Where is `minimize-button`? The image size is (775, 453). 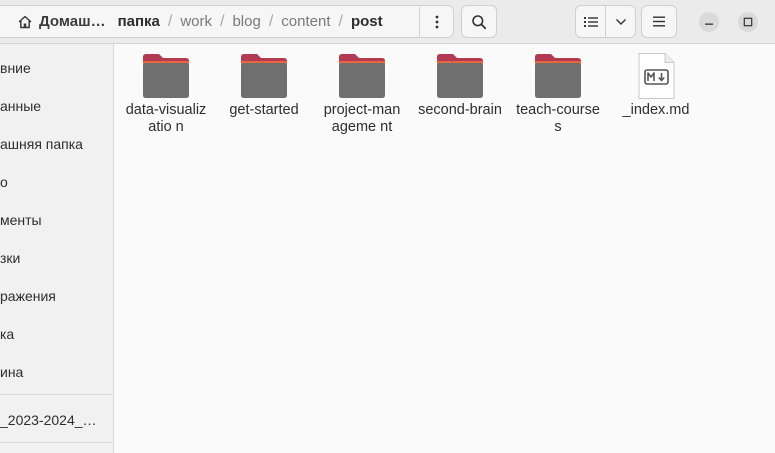 minimize-button is located at coordinates (709, 22).